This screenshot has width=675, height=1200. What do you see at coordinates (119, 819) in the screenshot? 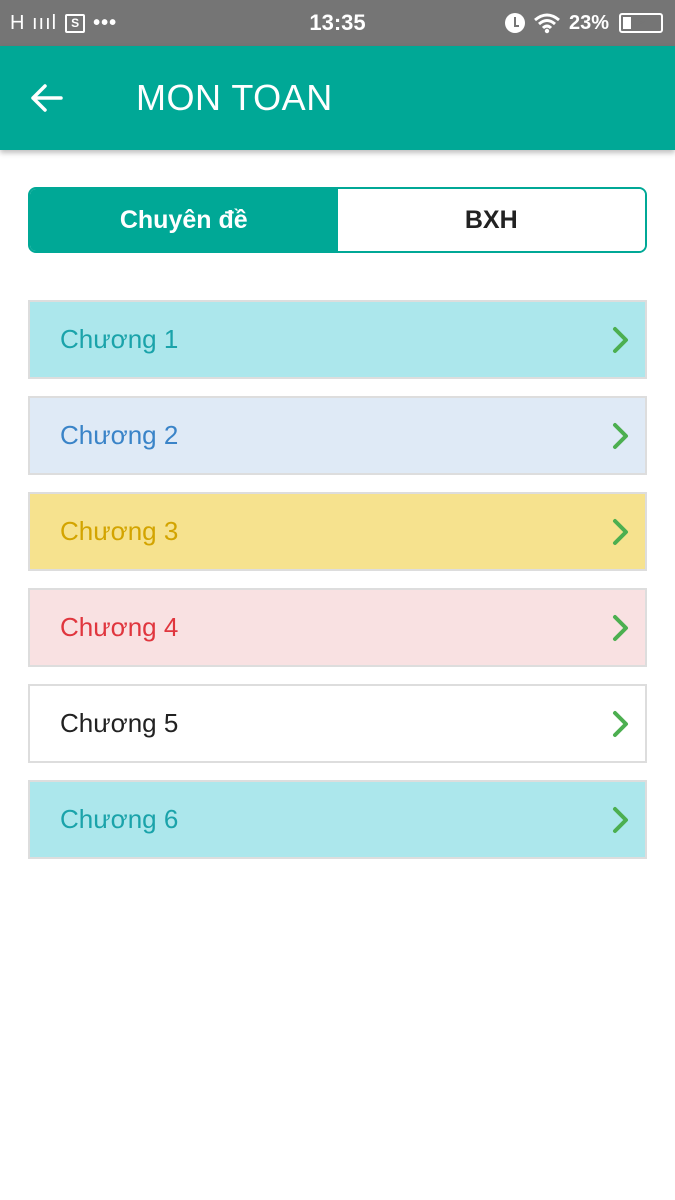
I see `chapter-label: Chương 6` at bounding box center [119, 819].